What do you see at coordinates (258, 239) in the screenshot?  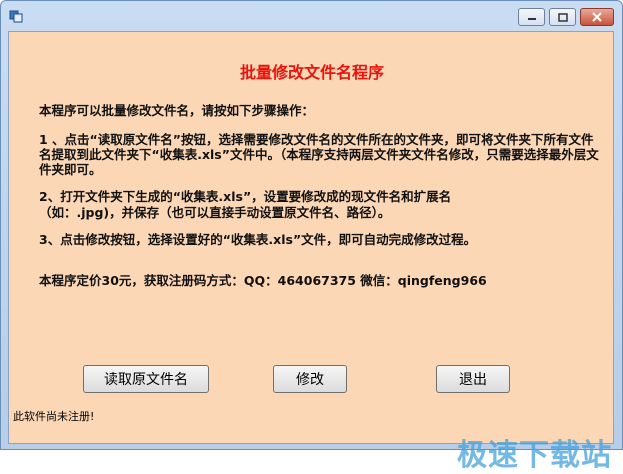 I see `step3-text: 3、点击修改按钮，选择设置好的“收集表.xls”文件，即可自动完成修改过程。` at bounding box center [258, 239].